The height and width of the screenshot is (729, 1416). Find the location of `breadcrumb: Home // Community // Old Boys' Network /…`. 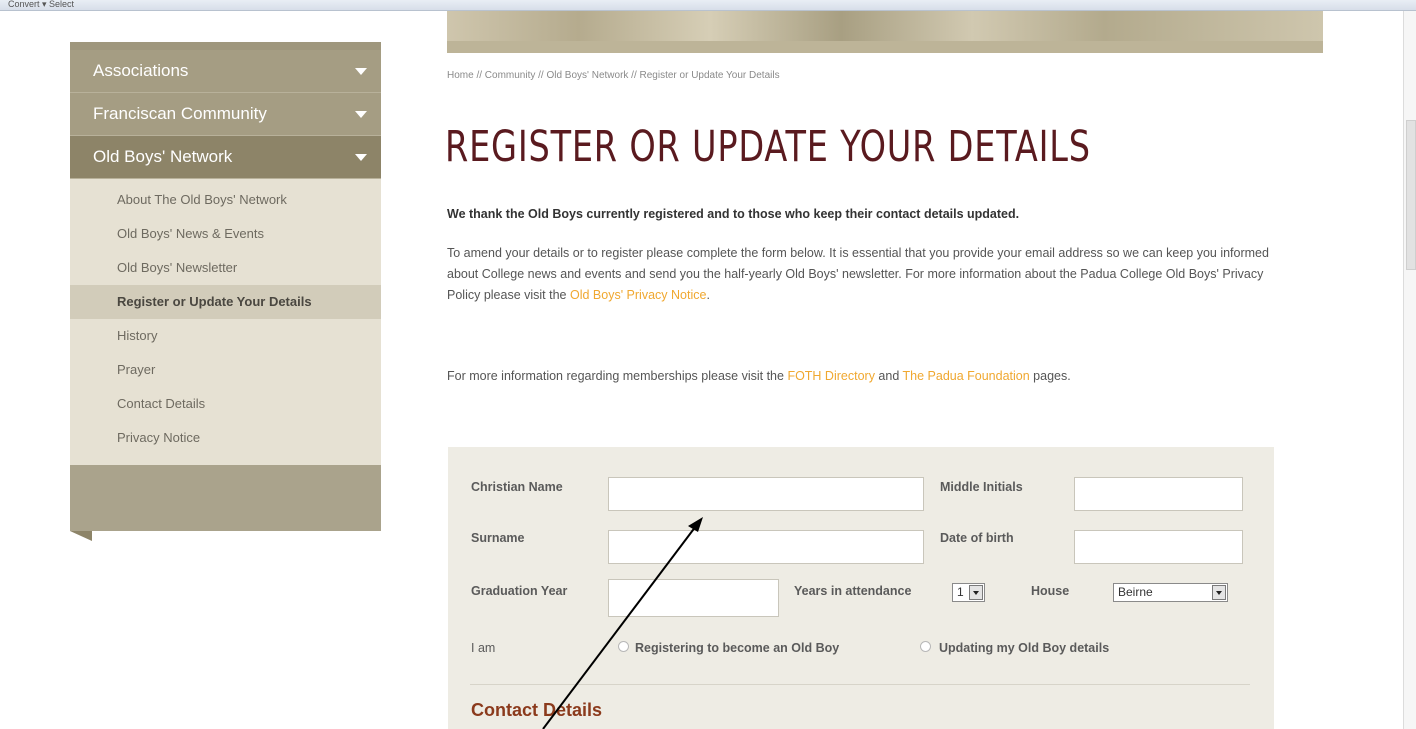

breadcrumb: Home // Community // Old Boys' Network /… is located at coordinates (613, 75).